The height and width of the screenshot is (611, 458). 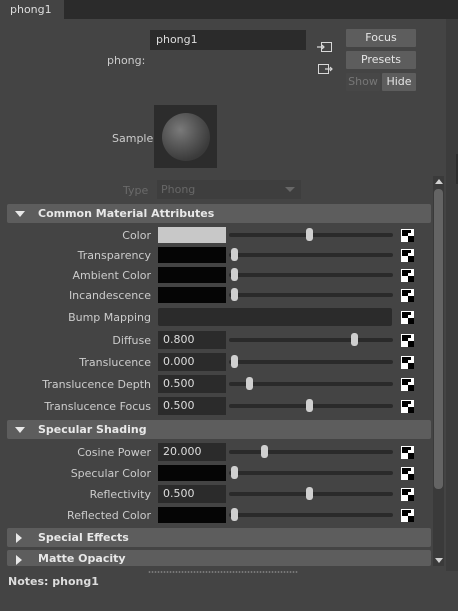 What do you see at coordinates (96, 384) in the screenshot?
I see `translucence-depth-label: Translucence Depth` at bounding box center [96, 384].